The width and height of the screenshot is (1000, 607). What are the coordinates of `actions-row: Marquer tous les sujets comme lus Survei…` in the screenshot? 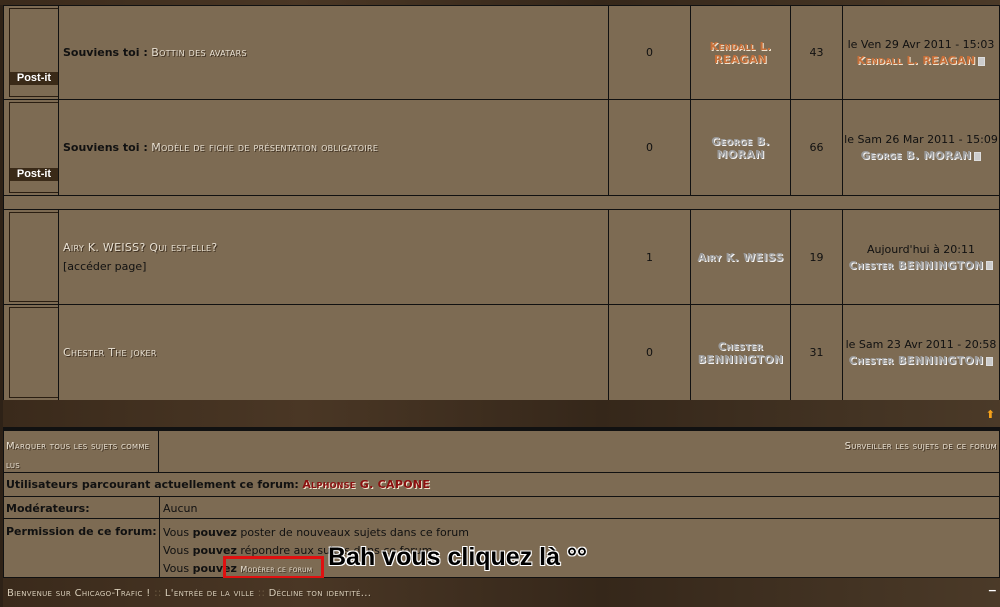 It's located at (501, 451).